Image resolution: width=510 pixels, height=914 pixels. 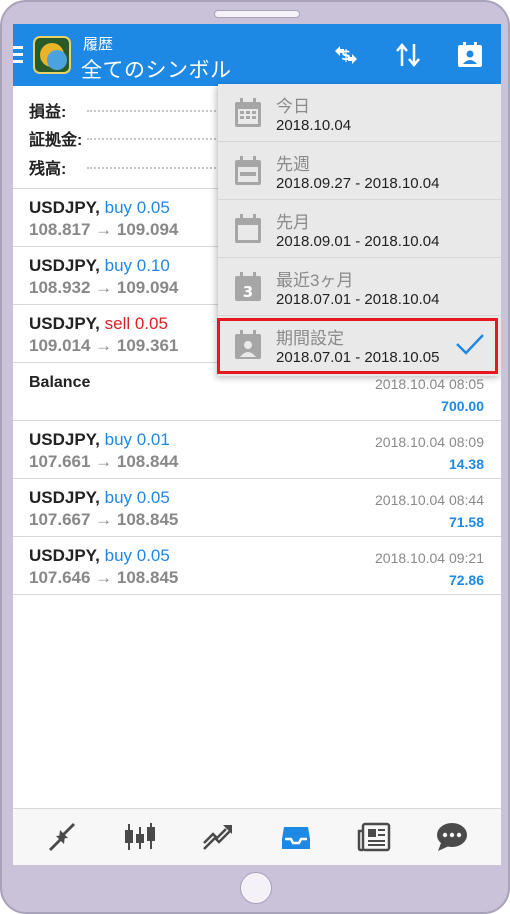 What do you see at coordinates (19, 55) in the screenshot?
I see `menu-icon` at bounding box center [19, 55].